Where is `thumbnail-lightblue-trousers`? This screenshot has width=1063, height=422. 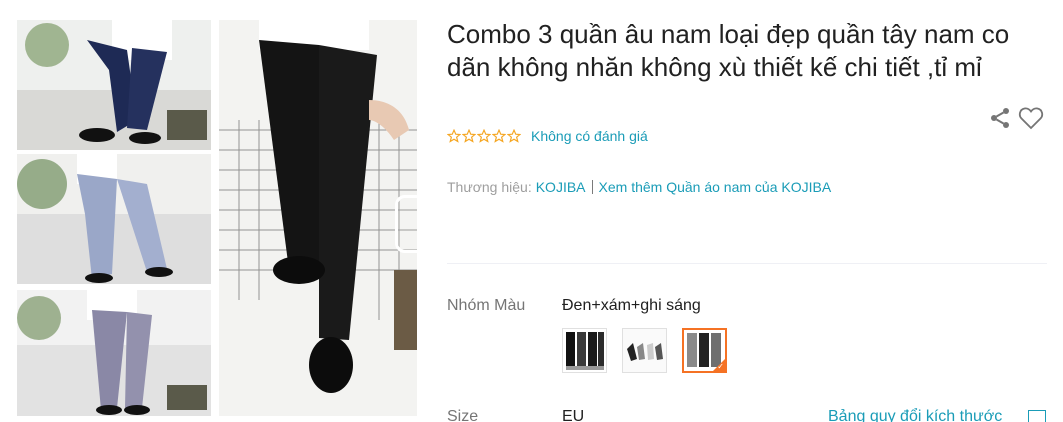
thumbnail-lightblue-trousers is located at coordinates (114, 219).